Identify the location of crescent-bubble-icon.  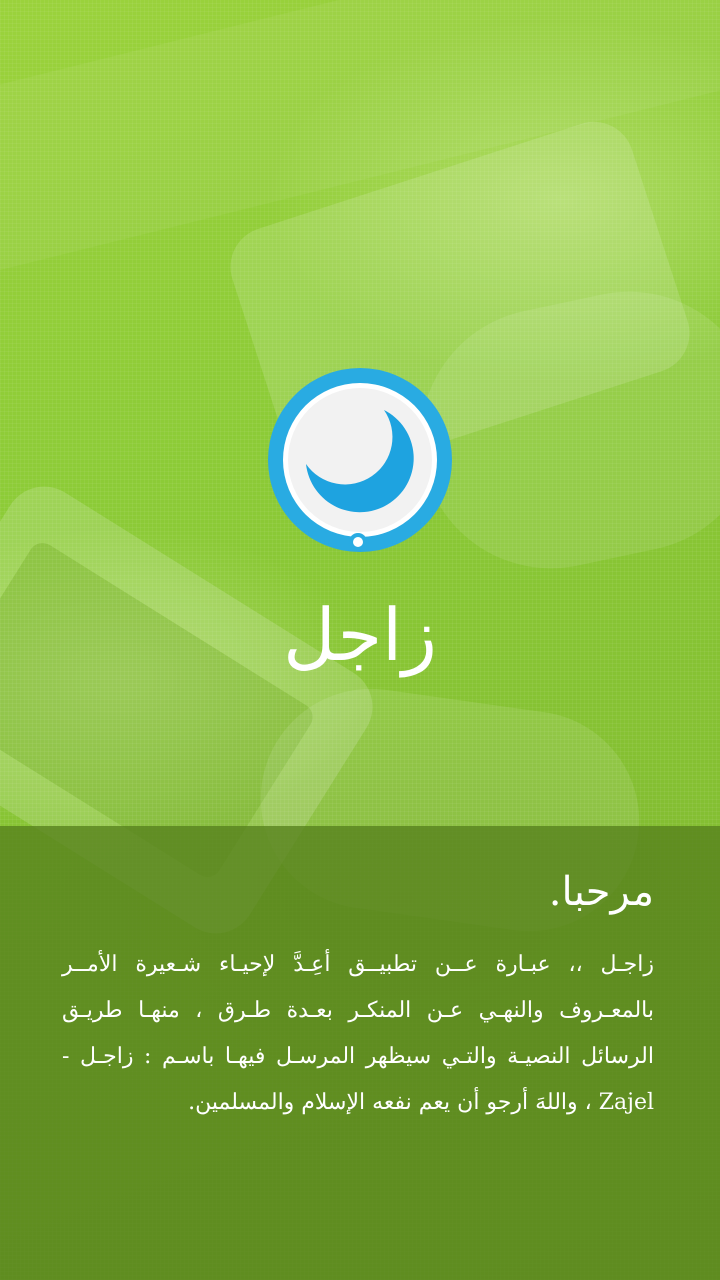
(360, 460).